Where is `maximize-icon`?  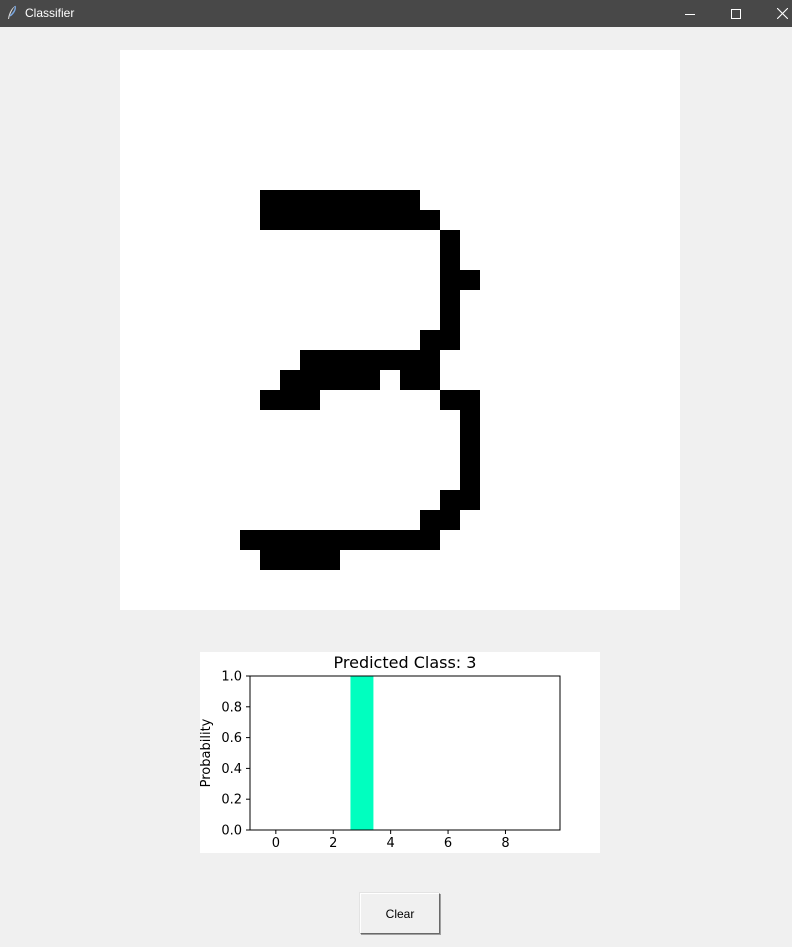 maximize-icon is located at coordinates (736, 13).